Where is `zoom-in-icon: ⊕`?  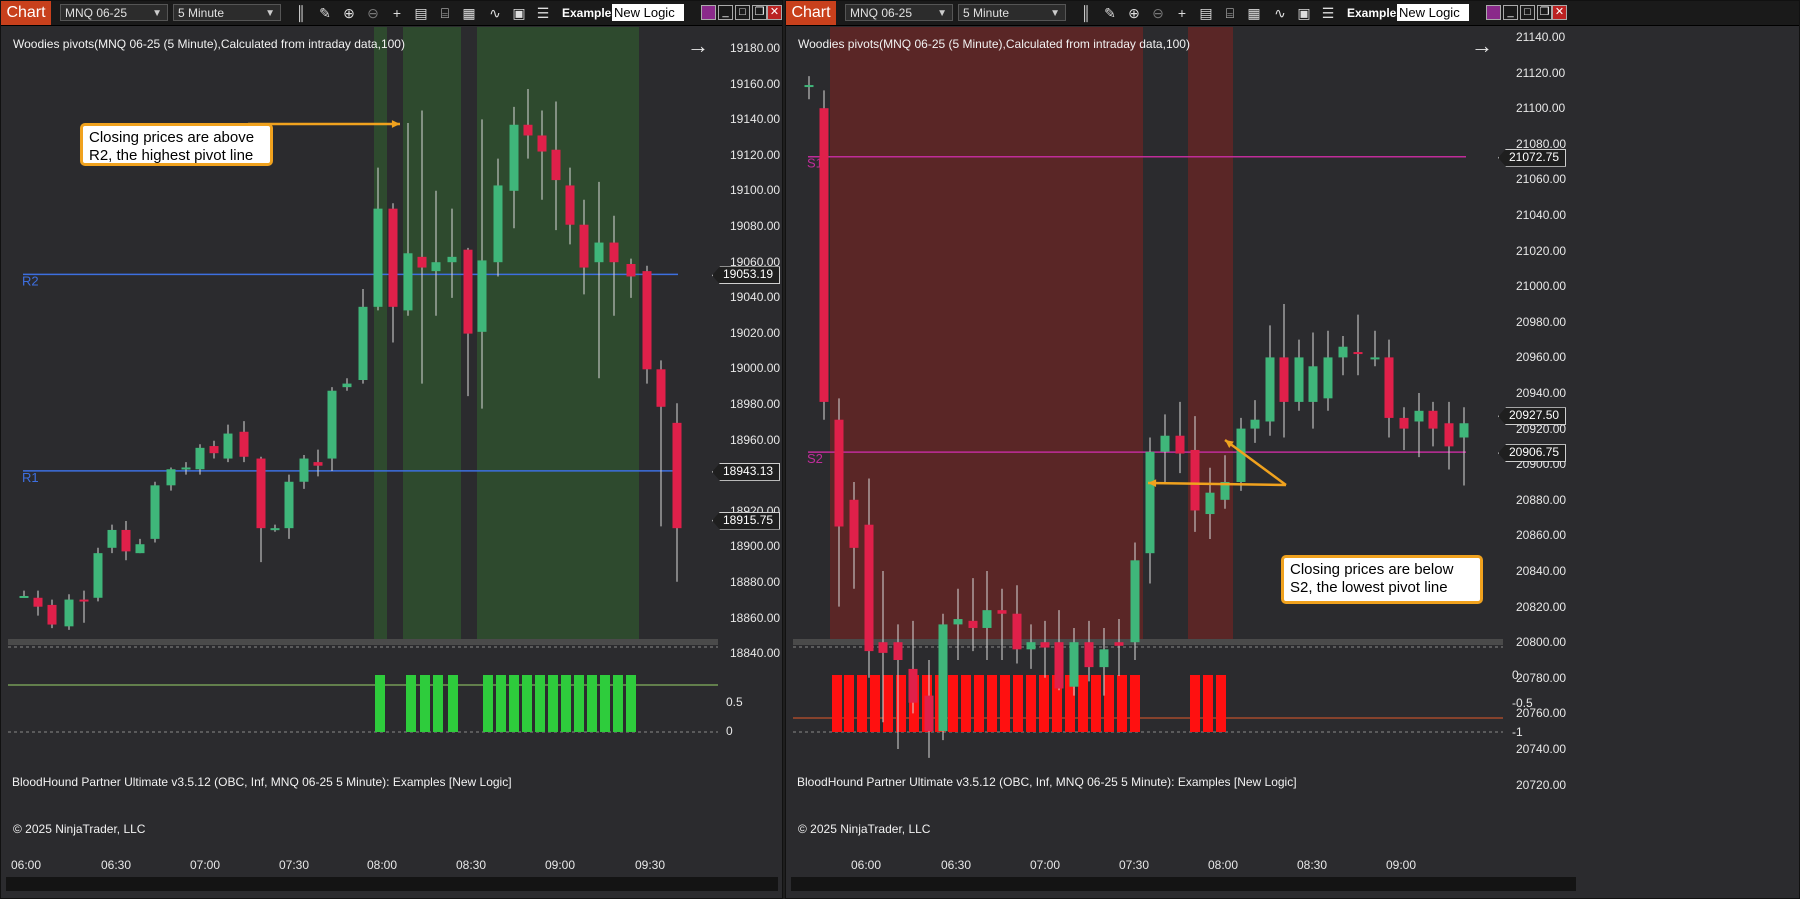
zoom-in-icon: ⊕ is located at coordinates (349, 13).